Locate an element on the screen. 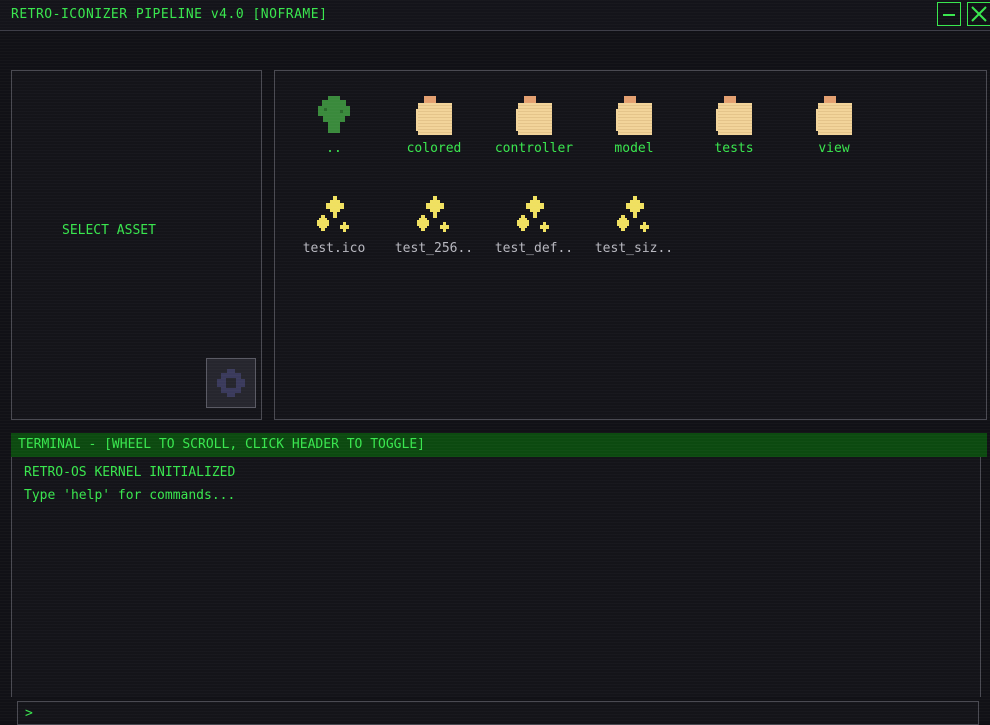 This screenshot has width=990, height=725. item-label: controller is located at coordinates (534, 148).